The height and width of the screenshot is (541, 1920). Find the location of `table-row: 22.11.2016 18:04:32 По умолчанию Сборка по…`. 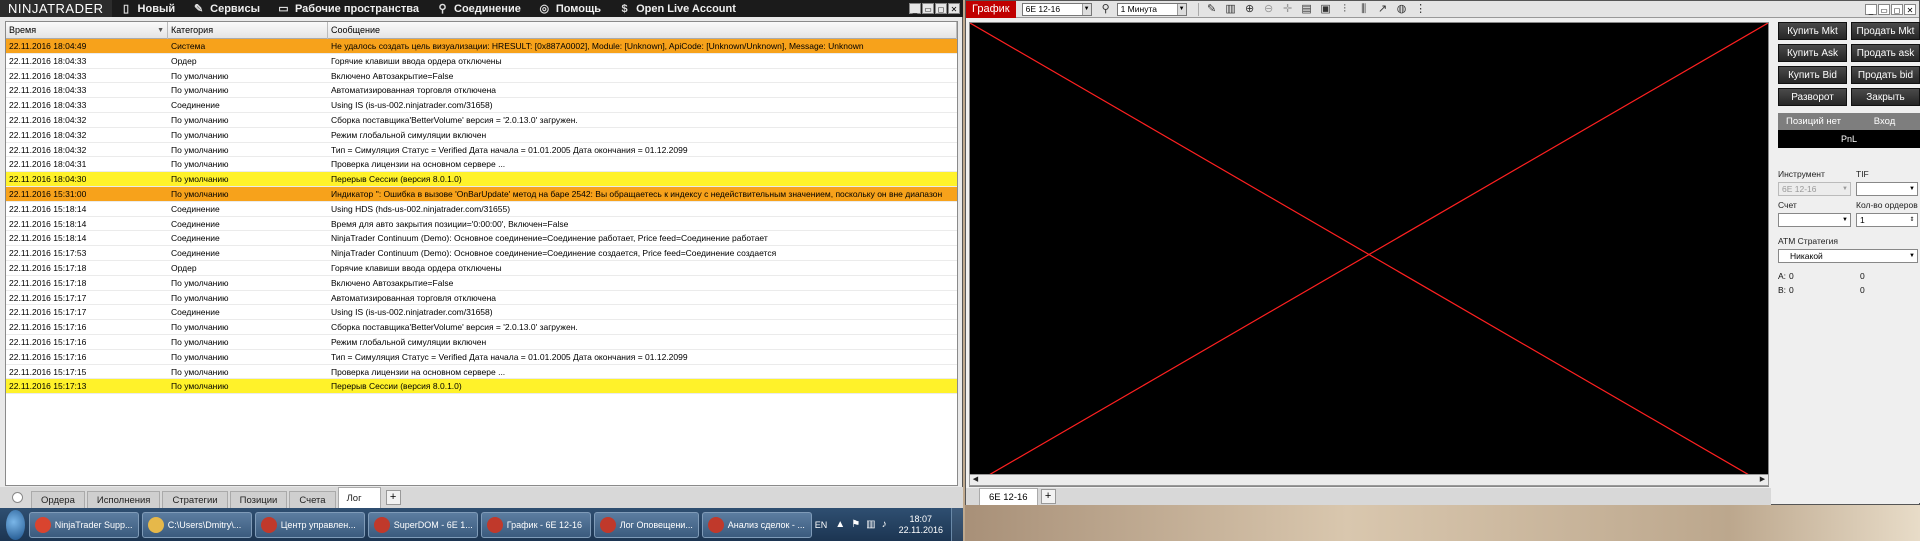

table-row: 22.11.2016 18:04:32 По умолчанию Сборка по… is located at coordinates (481, 120).